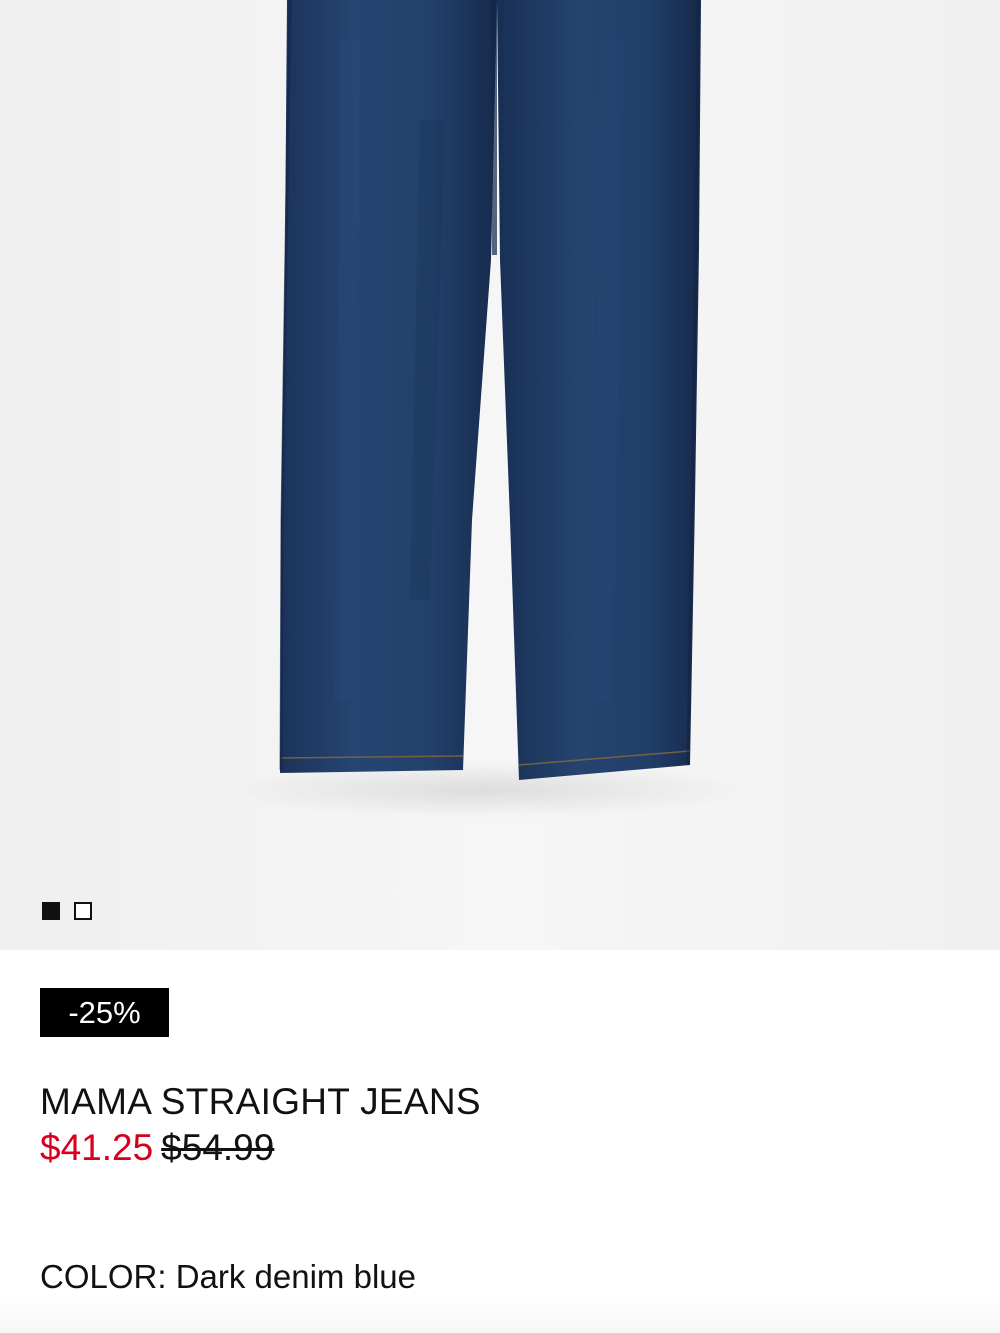 The image size is (1000, 1333). I want to click on color-label: COLOR:, so click(103, 1276).